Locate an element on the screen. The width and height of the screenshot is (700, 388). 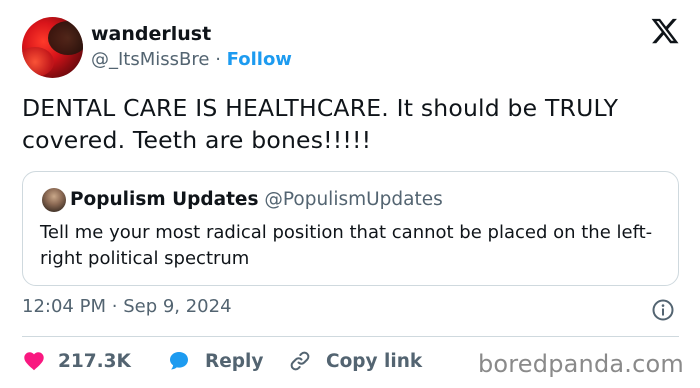
author-avatar is located at coordinates (52, 47).